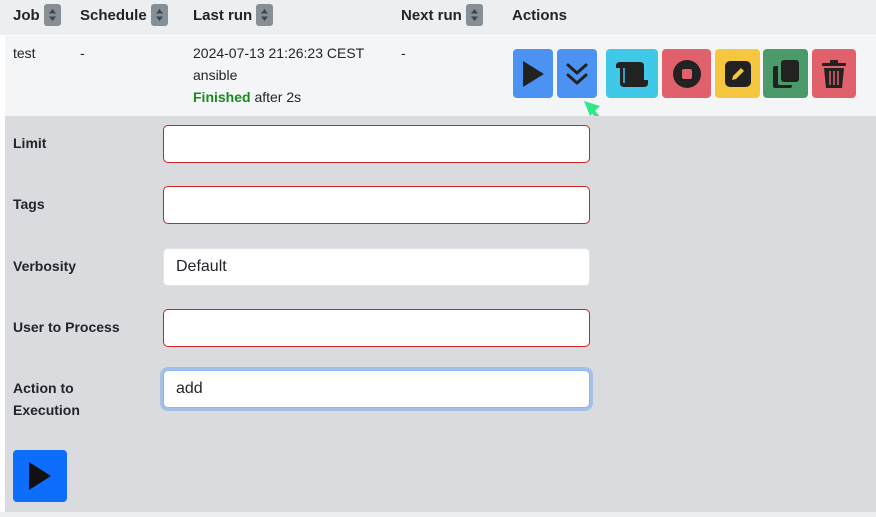  I want to click on column-header-actions: Actions, so click(539, 15).